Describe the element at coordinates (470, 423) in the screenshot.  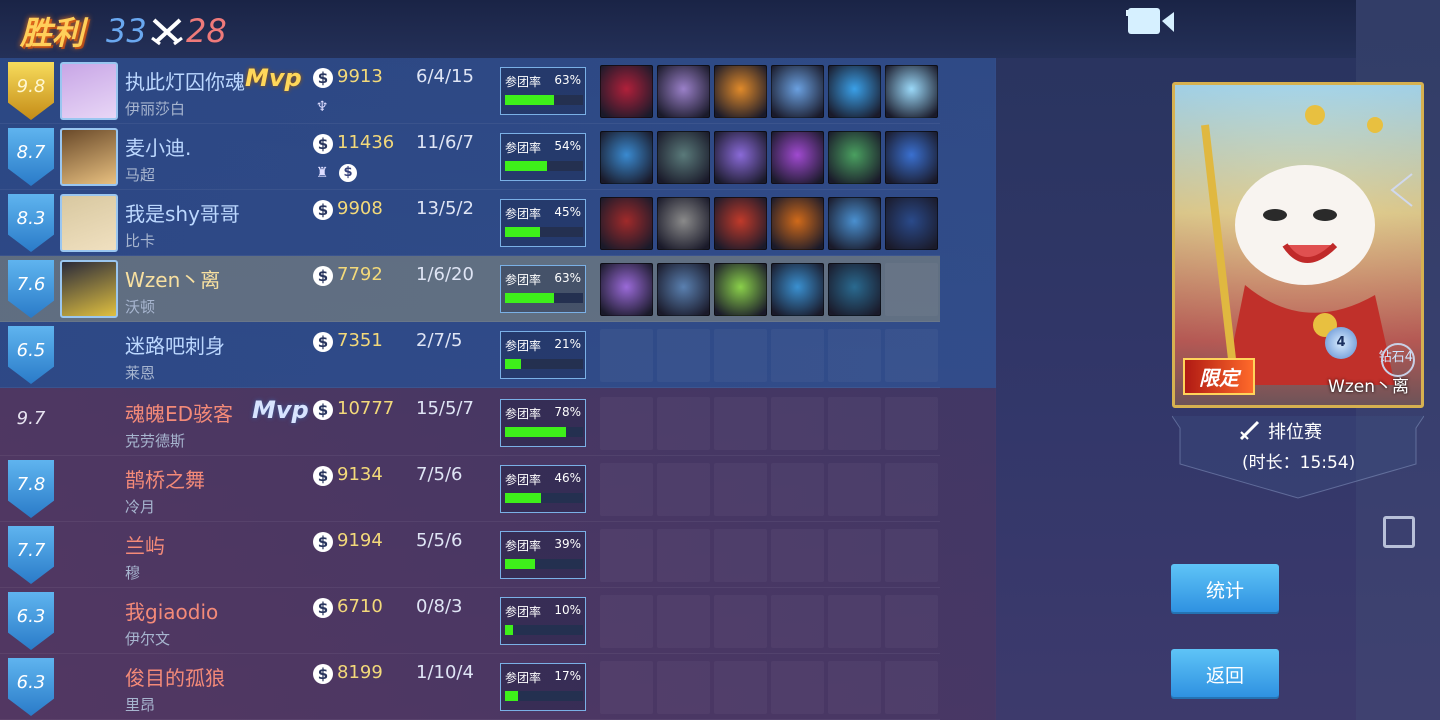
I see `player-row: 9.7 魂魄ED骇客 克劳德斯 Mvp $10777 15/5/7 参团率 78%` at that location.